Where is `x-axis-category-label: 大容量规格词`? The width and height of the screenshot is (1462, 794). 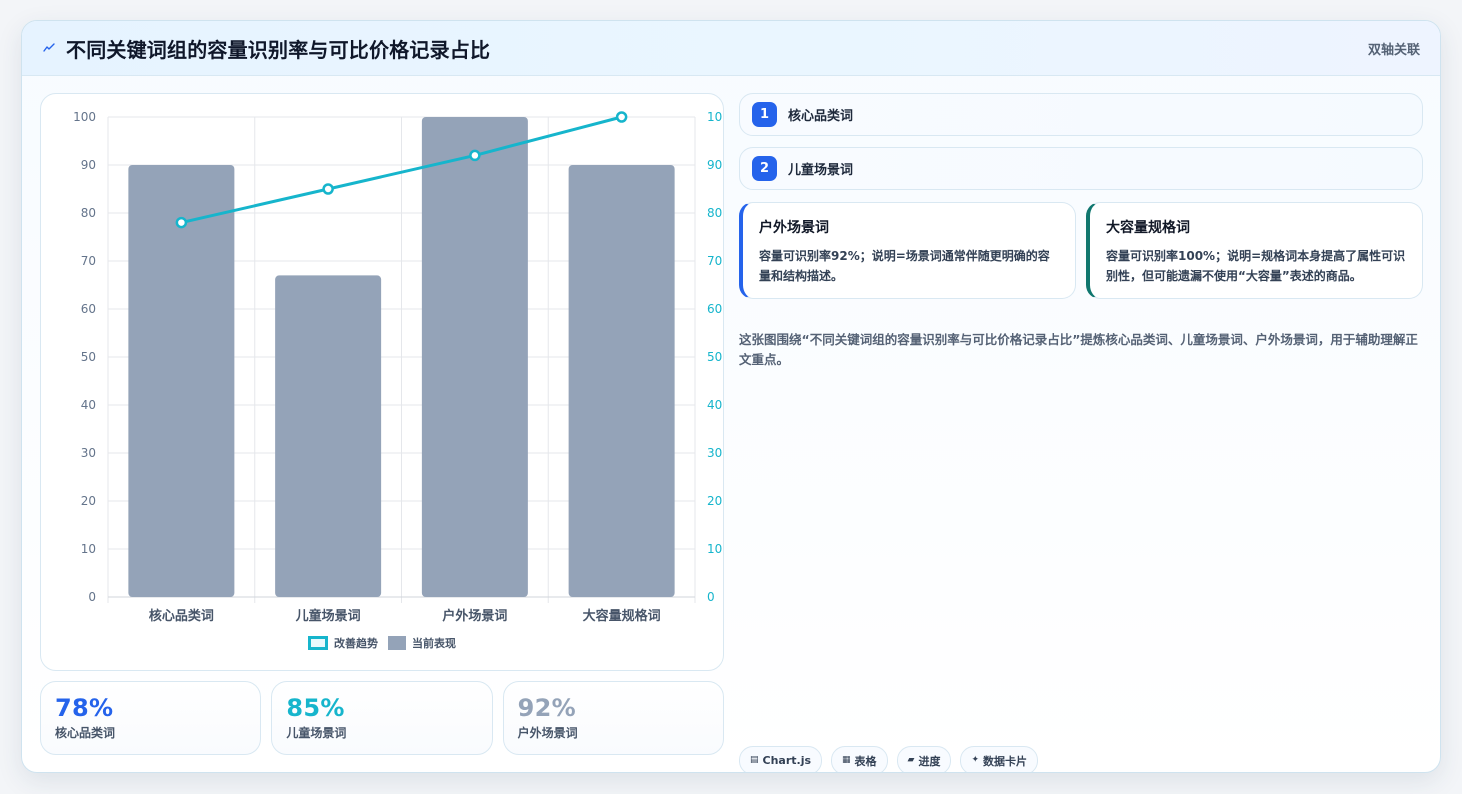 x-axis-category-label: 大容量规格词 is located at coordinates (622, 616).